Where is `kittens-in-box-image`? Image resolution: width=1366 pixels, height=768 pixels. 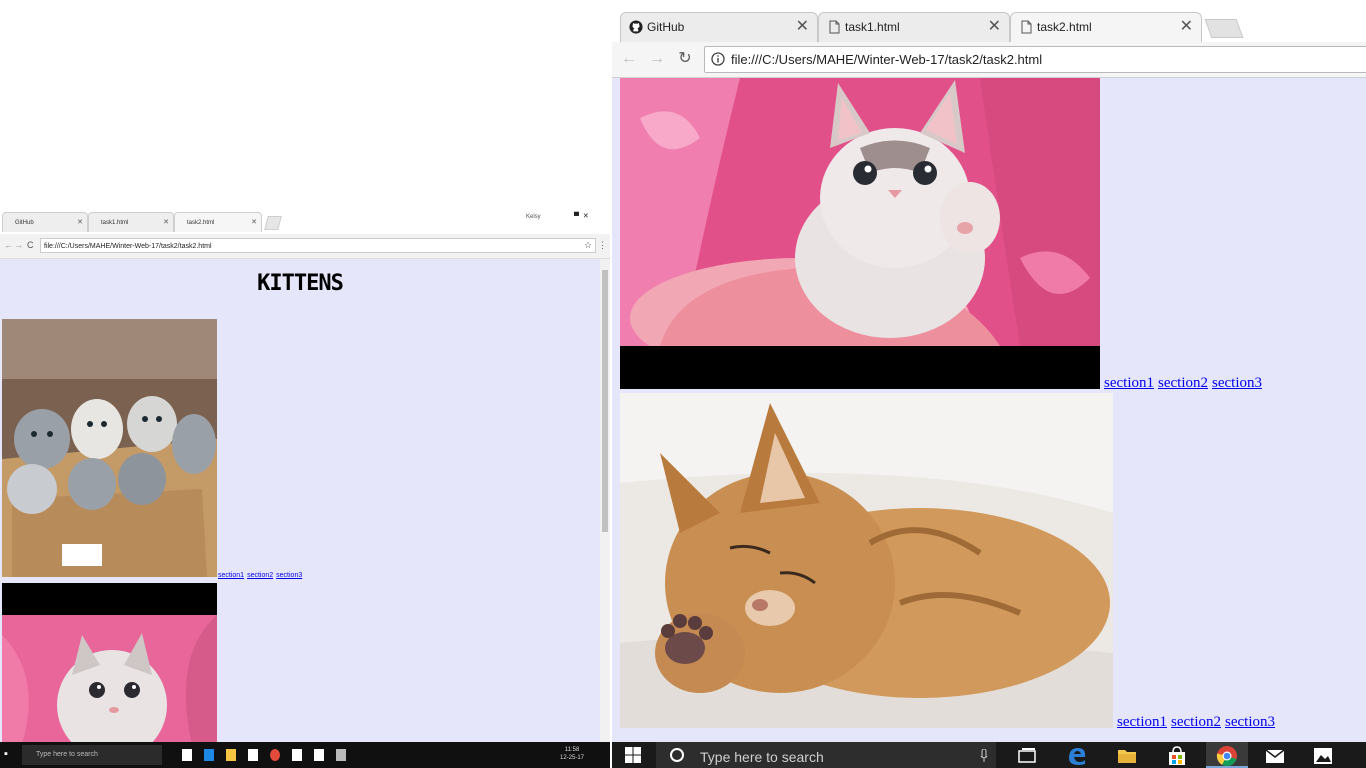 kittens-in-box-image is located at coordinates (109, 448).